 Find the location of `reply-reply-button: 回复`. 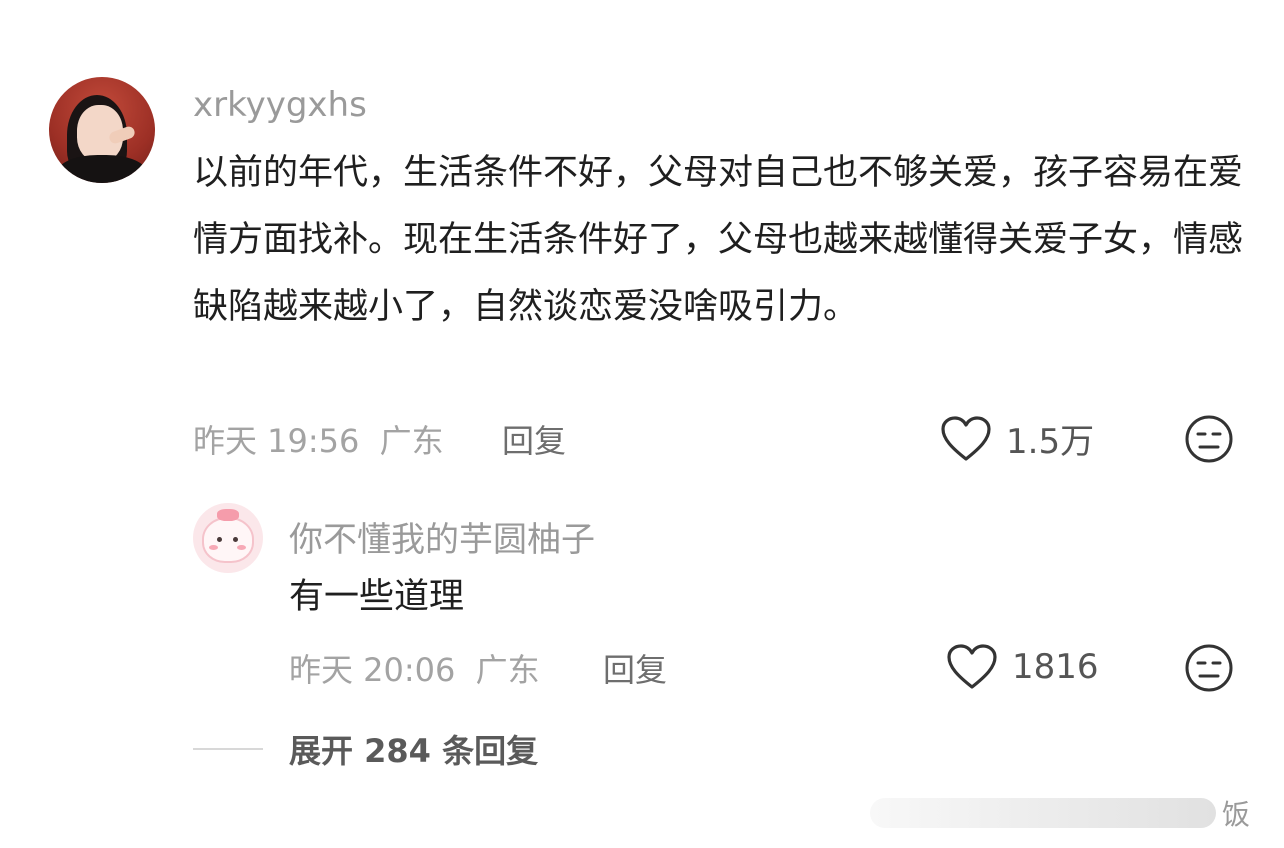

reply-reply-button: 回复 is located at coordinates (635, 668).